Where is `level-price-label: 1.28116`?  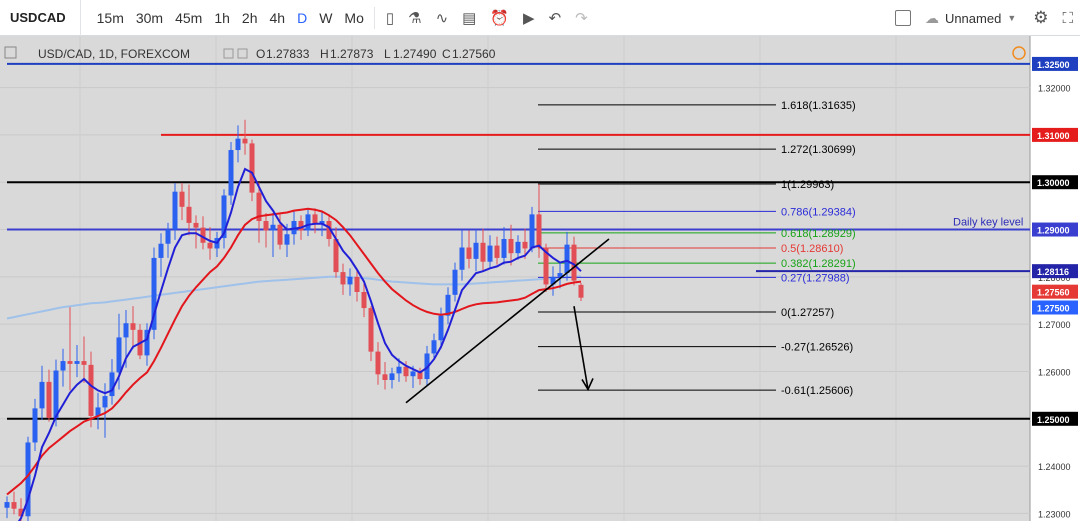 level-price-label: 1.28116 is located at coordinates (1053, 272).